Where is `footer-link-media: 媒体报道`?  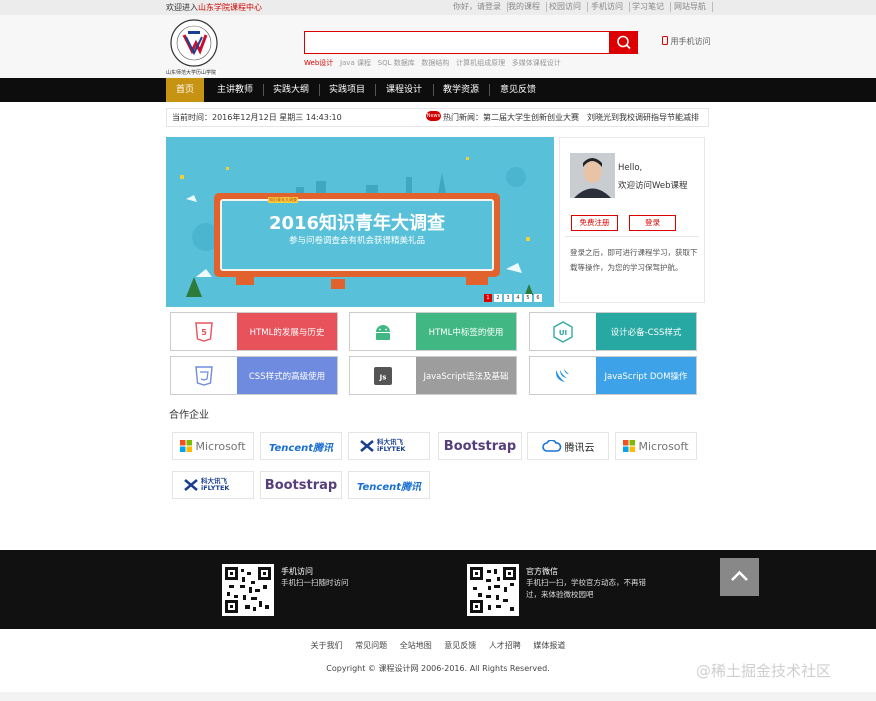 footer-link-media: 媒体报道 is located at coordinates (549, 645).